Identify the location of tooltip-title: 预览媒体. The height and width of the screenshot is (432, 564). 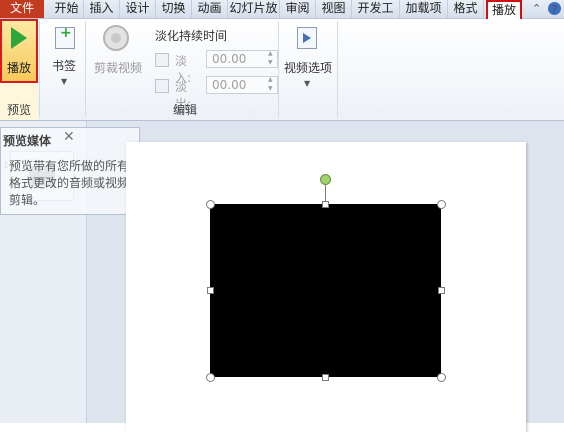
(27, 141).